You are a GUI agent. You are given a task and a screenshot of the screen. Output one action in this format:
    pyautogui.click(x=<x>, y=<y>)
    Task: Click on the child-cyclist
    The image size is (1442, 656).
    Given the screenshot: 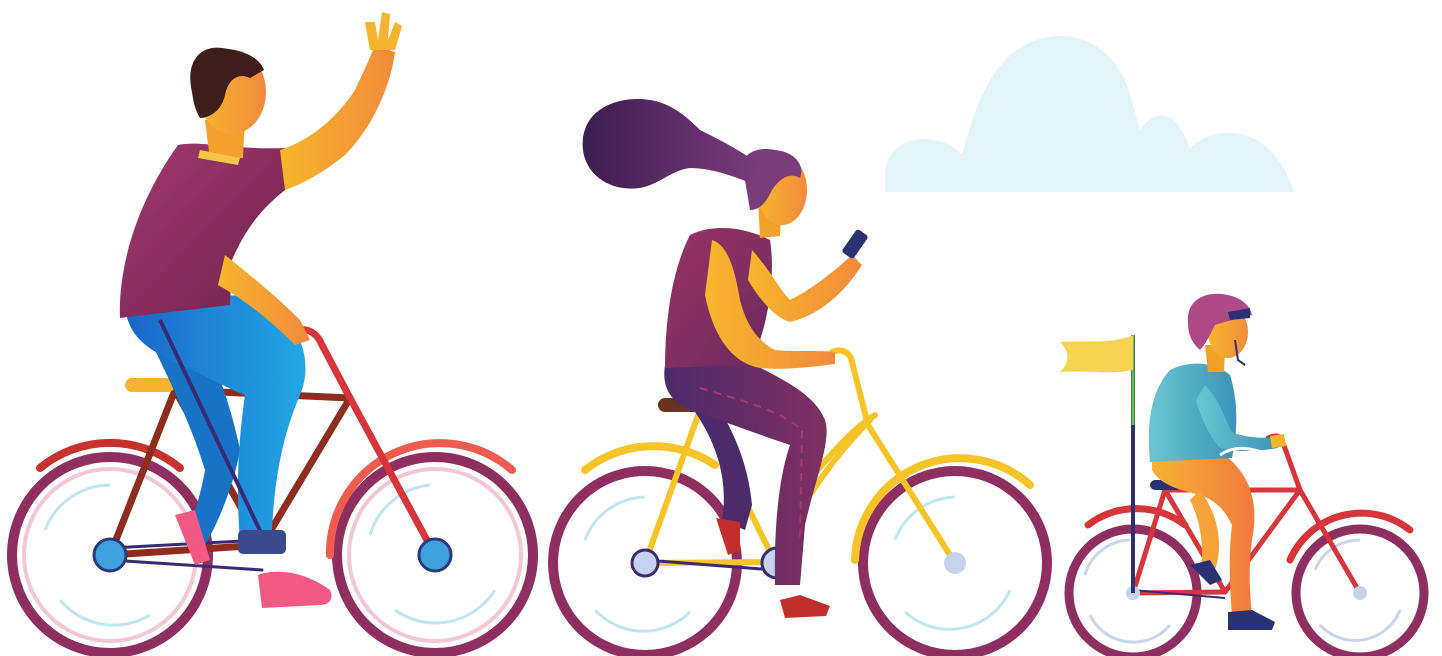 What is the action you would take?
    pyautogui.click(x=1244, y=474)
    